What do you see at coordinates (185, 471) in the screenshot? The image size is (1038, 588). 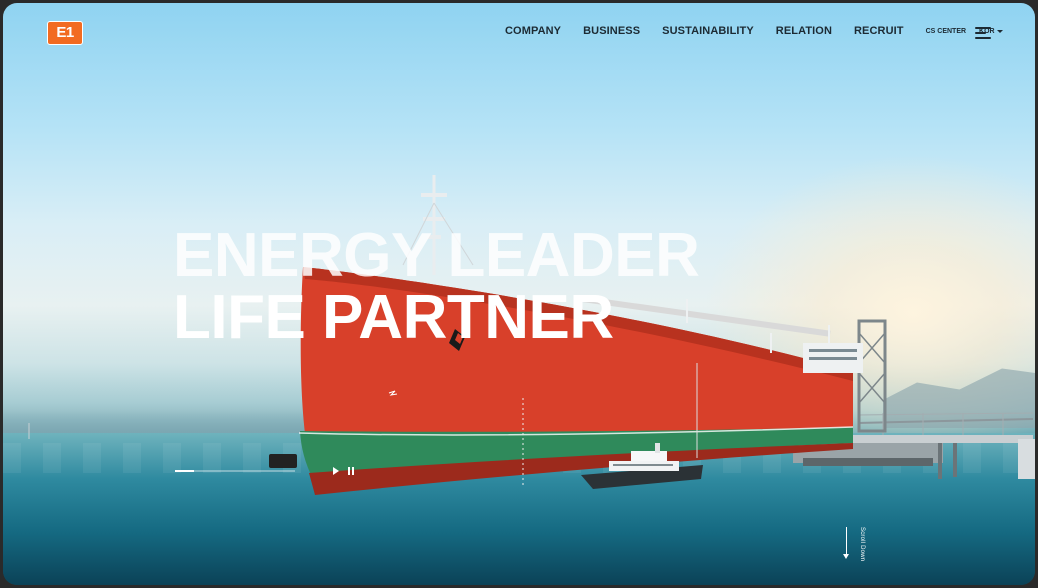 I see `slide-progress-fill` at bounding box center [185, 471].